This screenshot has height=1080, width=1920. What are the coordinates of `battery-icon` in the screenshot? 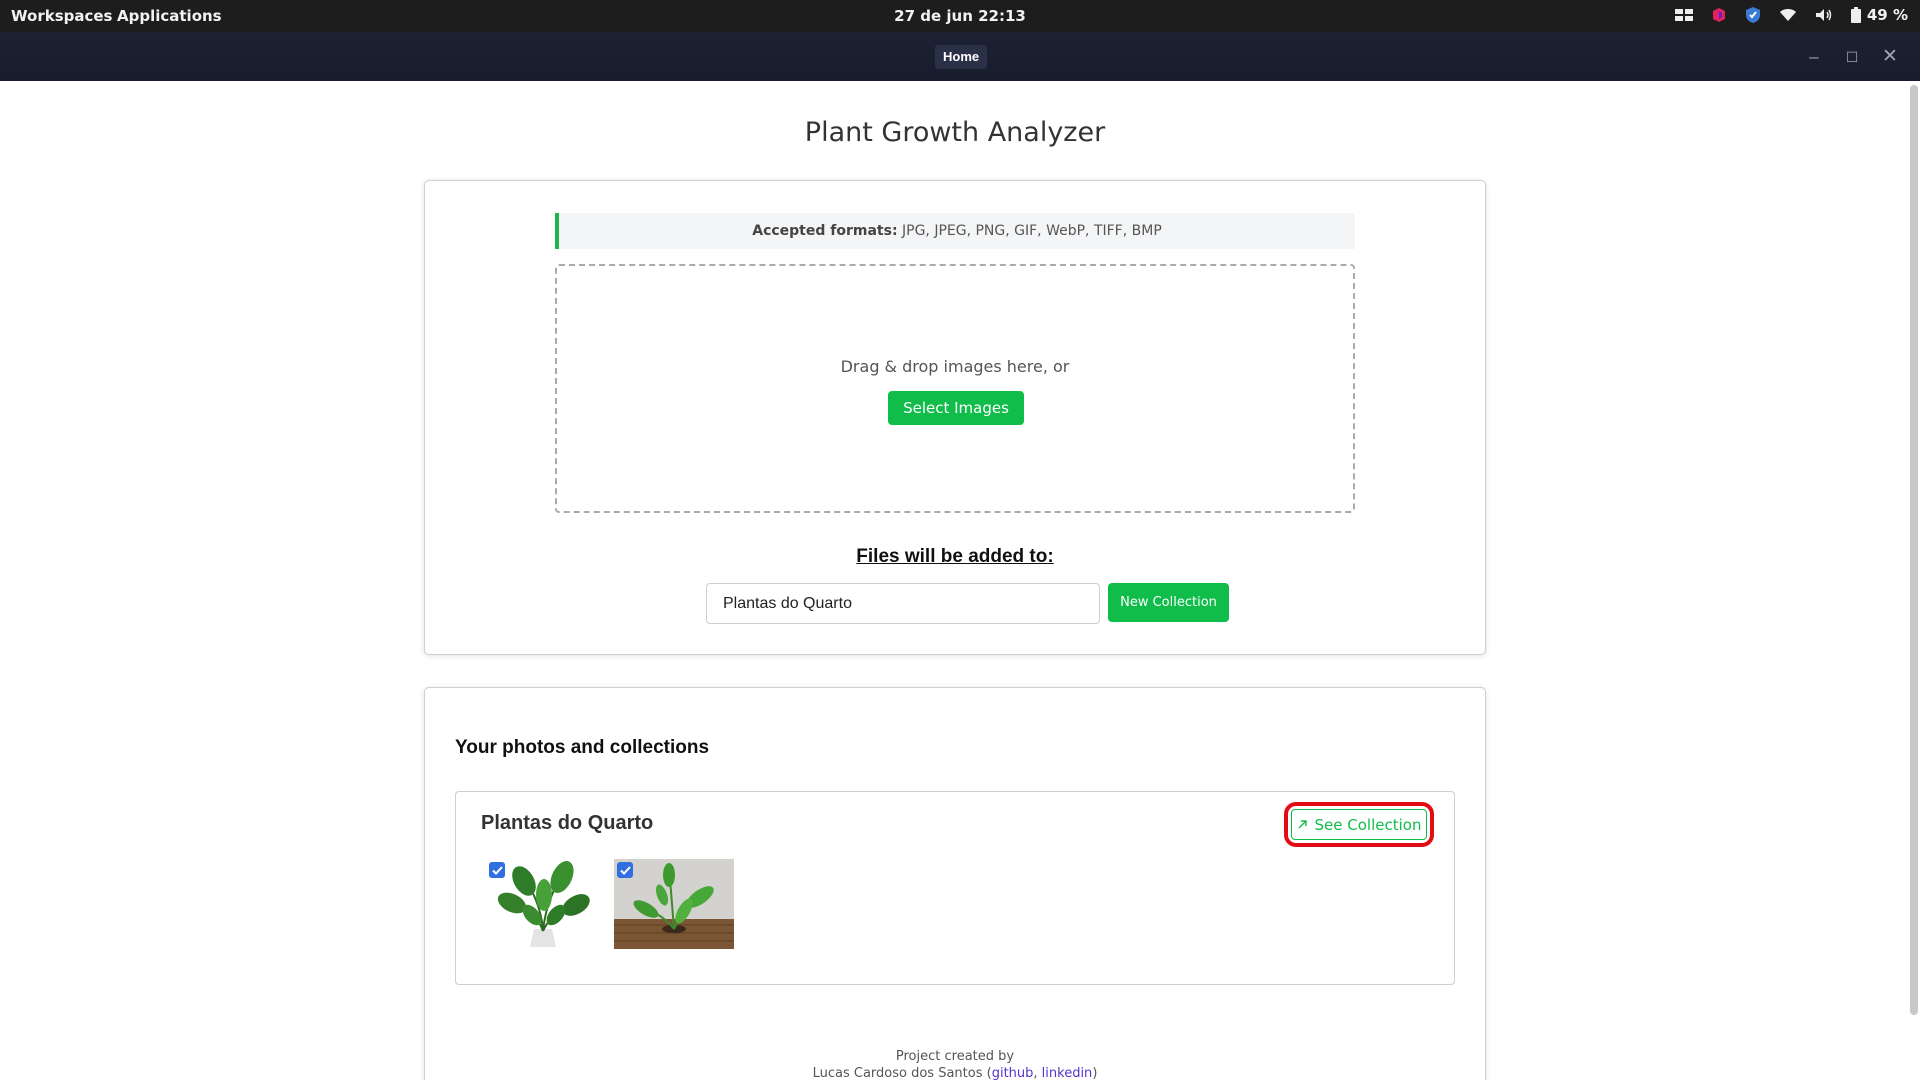 It's located at (1855, 15).